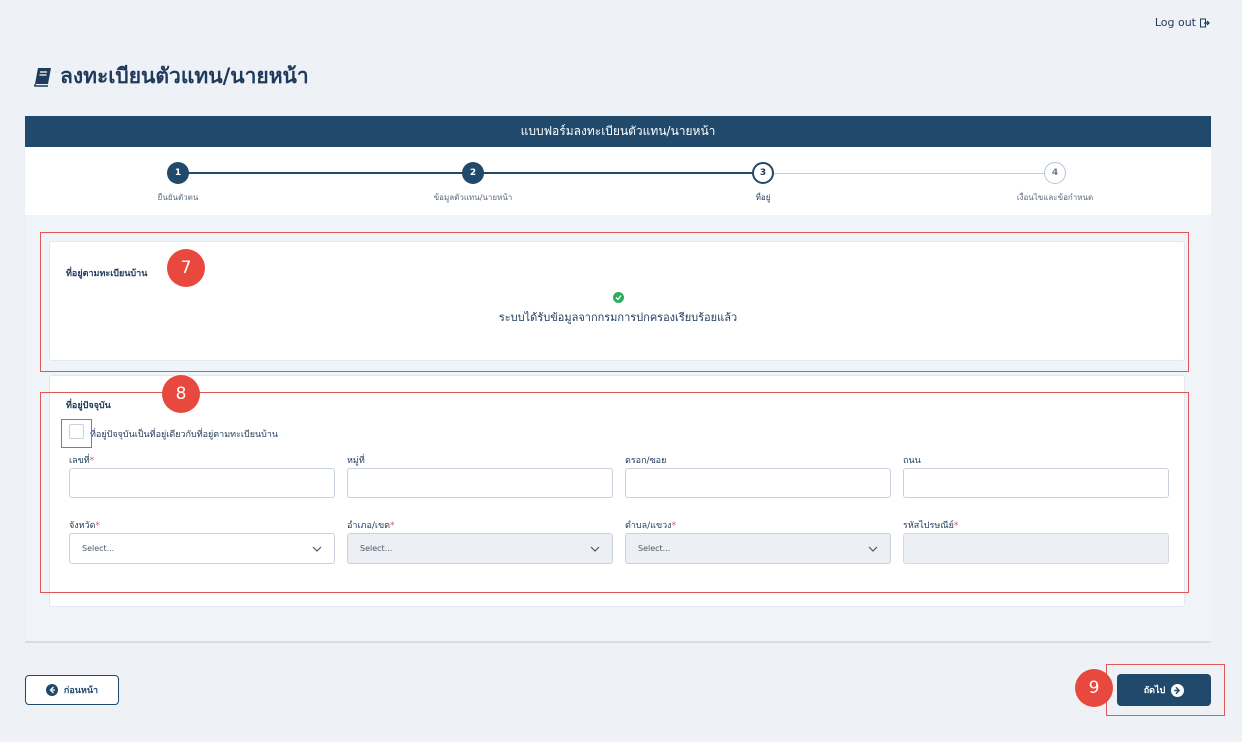 This screenshot has width=1242, height=742. Describe the element at coordinates (1055, 197) in the screenshot. I see `step-4-label: เงื่อนไขและข้อกำหนด` at that location.